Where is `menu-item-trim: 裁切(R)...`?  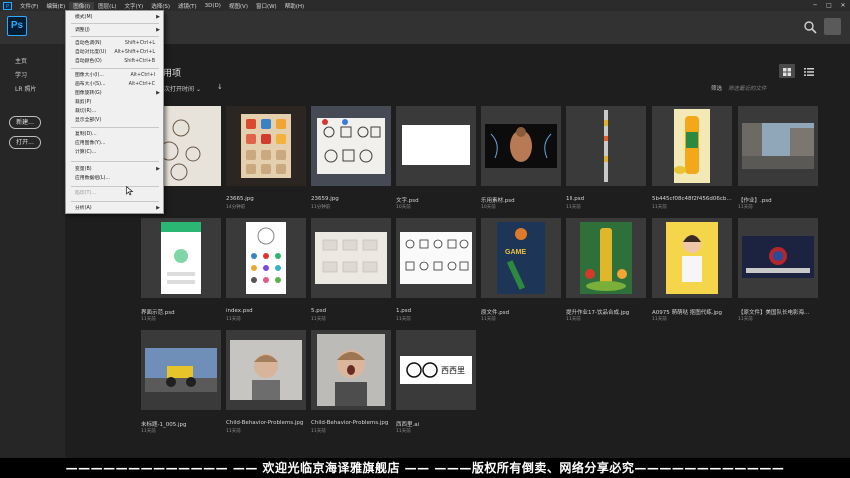 menu-item-trim: 裁切(R)... is located at coordinates (114, 111).